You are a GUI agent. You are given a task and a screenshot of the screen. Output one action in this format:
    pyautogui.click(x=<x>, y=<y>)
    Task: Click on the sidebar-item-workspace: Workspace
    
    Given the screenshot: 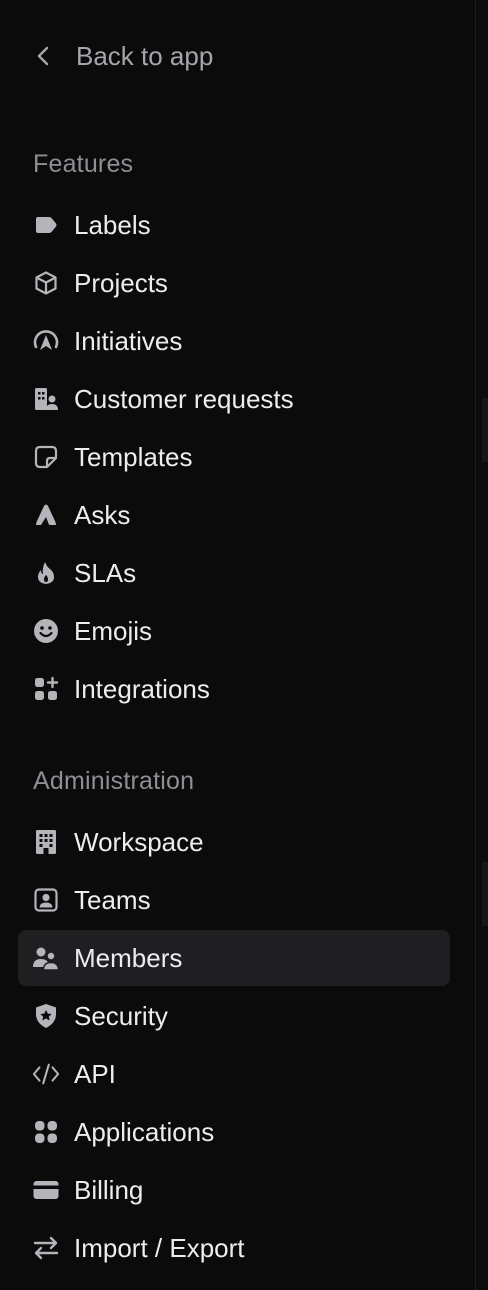 What is the action you would take?
    pyautogui.click(x=234, y=842)
    